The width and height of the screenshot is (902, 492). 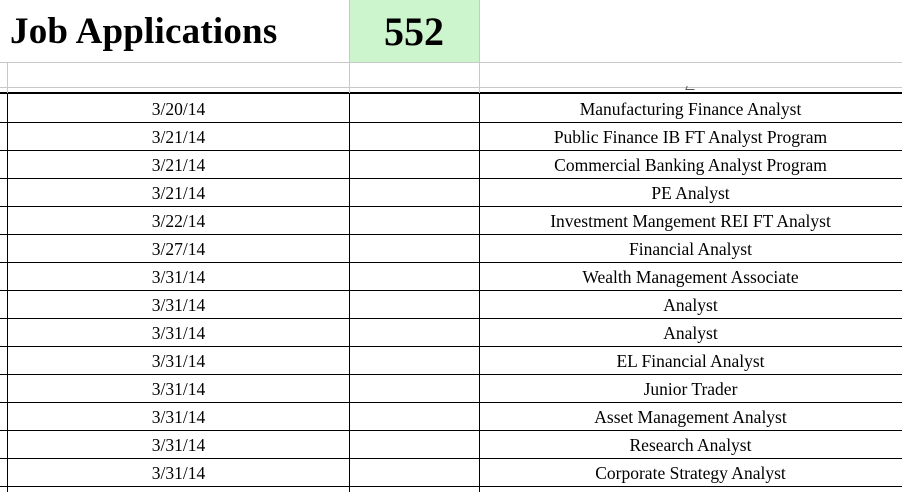 What do you see at coordinates (690, 165) in the screenshot?
I see `position-cell: Commercial Banking Analyst Program` at bounding box center [690, 165].